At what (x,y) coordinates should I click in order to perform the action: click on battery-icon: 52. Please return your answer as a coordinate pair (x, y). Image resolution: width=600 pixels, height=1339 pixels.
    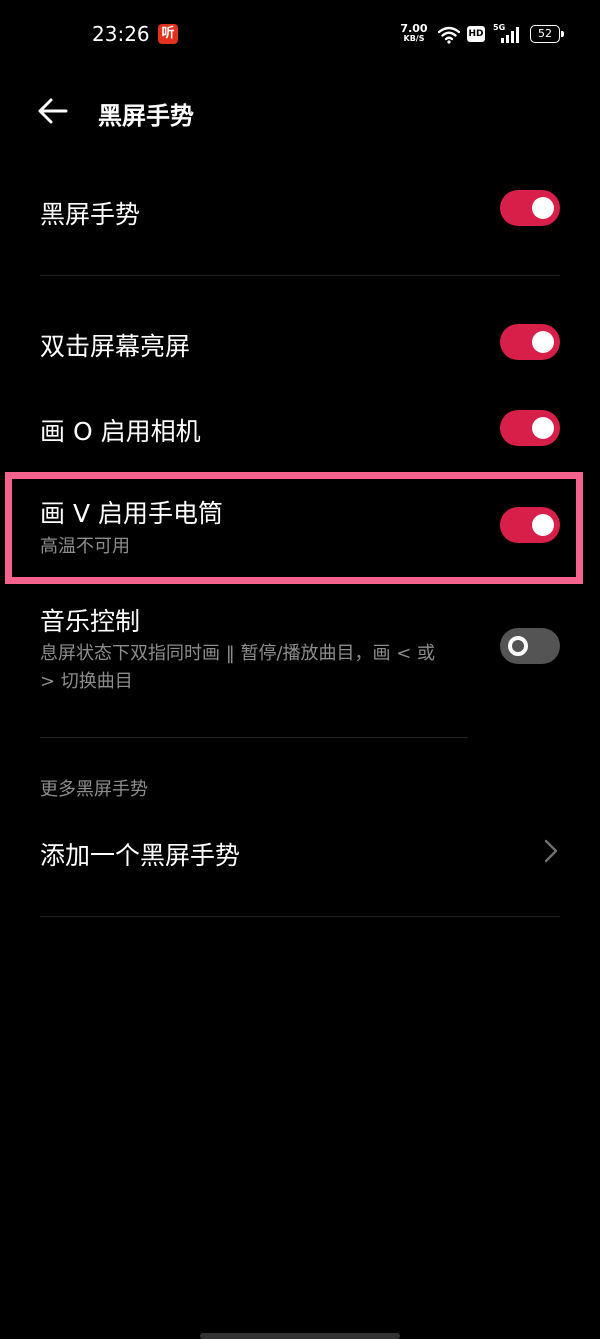
    Looking at the image, I should click on (547, 34).